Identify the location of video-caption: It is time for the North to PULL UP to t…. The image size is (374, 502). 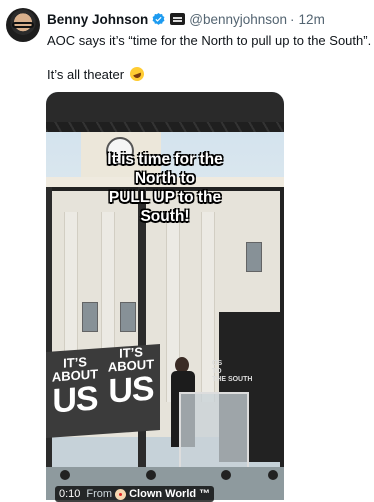
(165, 188).